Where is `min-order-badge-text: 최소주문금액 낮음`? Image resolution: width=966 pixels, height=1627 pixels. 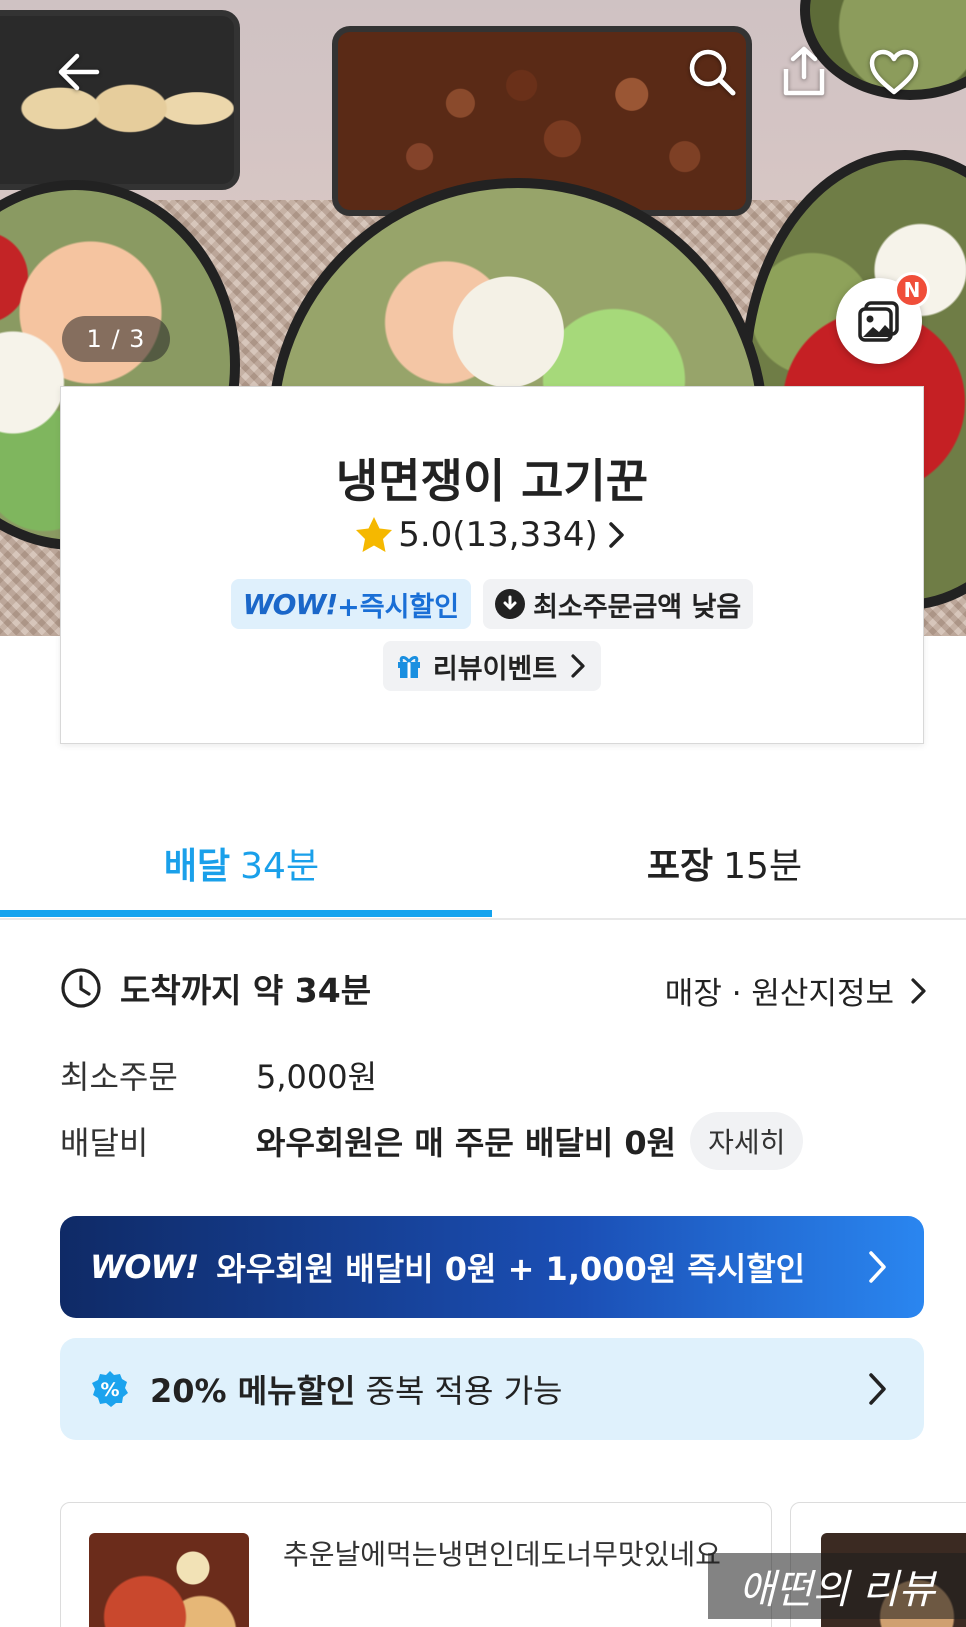 min-order-badge-text: 최소주문금액 낮음 is located at coordinates (637, 607).